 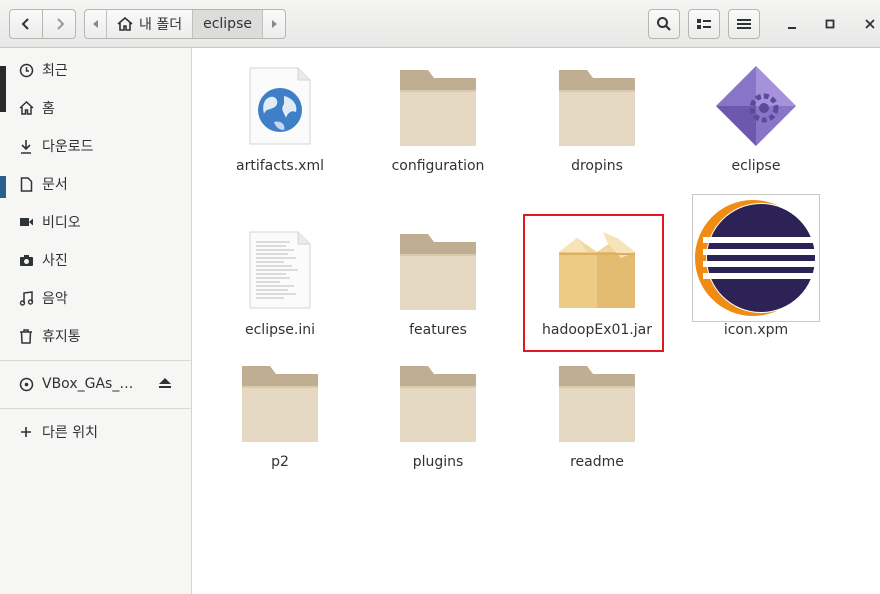 I want to click on view-toggle-button, so click(x=704, y=24).